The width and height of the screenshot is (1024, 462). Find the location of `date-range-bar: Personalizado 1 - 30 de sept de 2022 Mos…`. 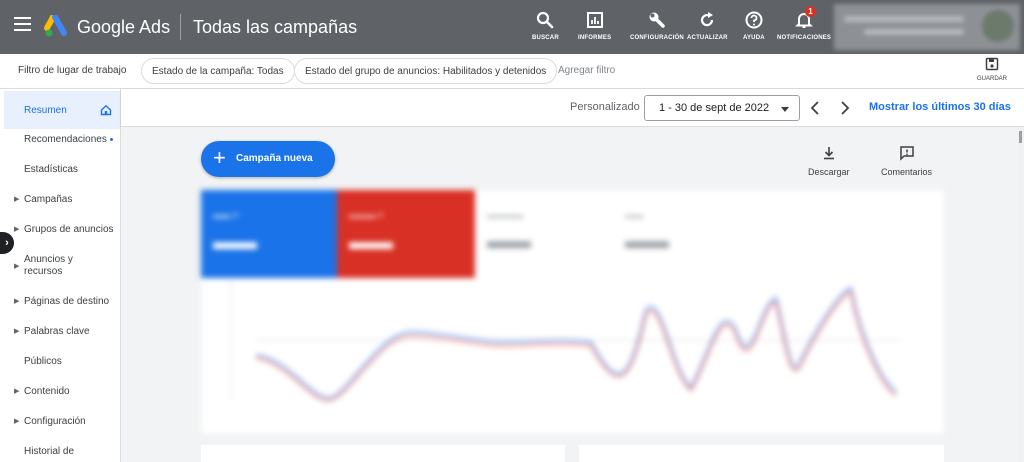

date-range-bar: Personalizado 1 - 30 de sept de 2022 Mos… is located at coordinates (572, 108).